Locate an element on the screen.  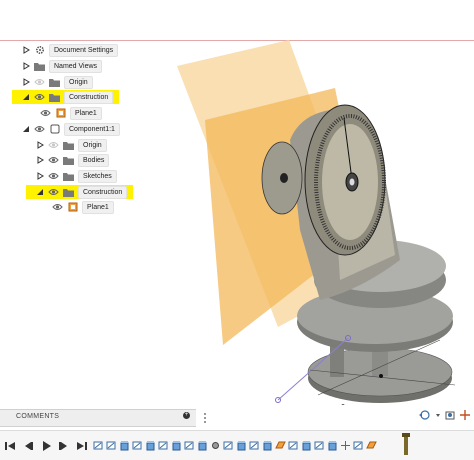
browser-item-label: Sketches is located at coordinates (97, 176).